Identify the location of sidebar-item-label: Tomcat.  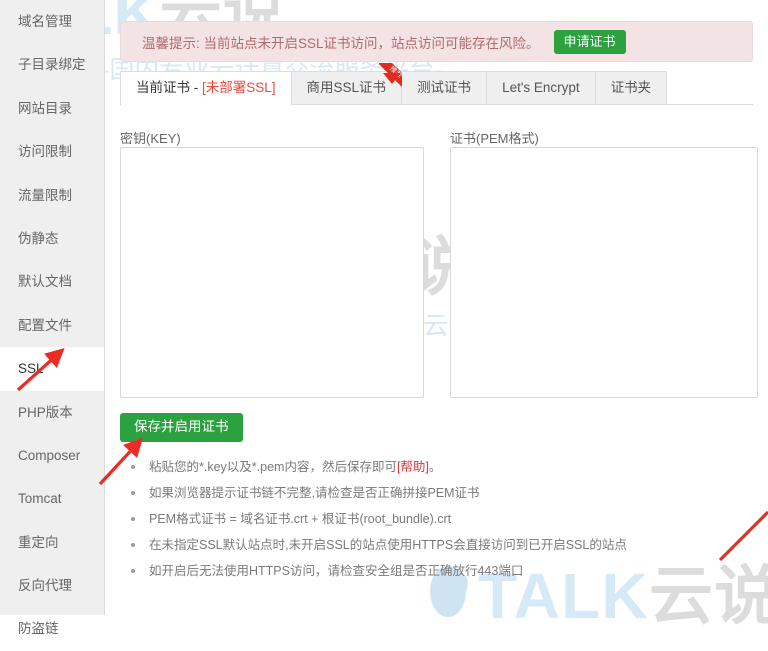
(40, 499).